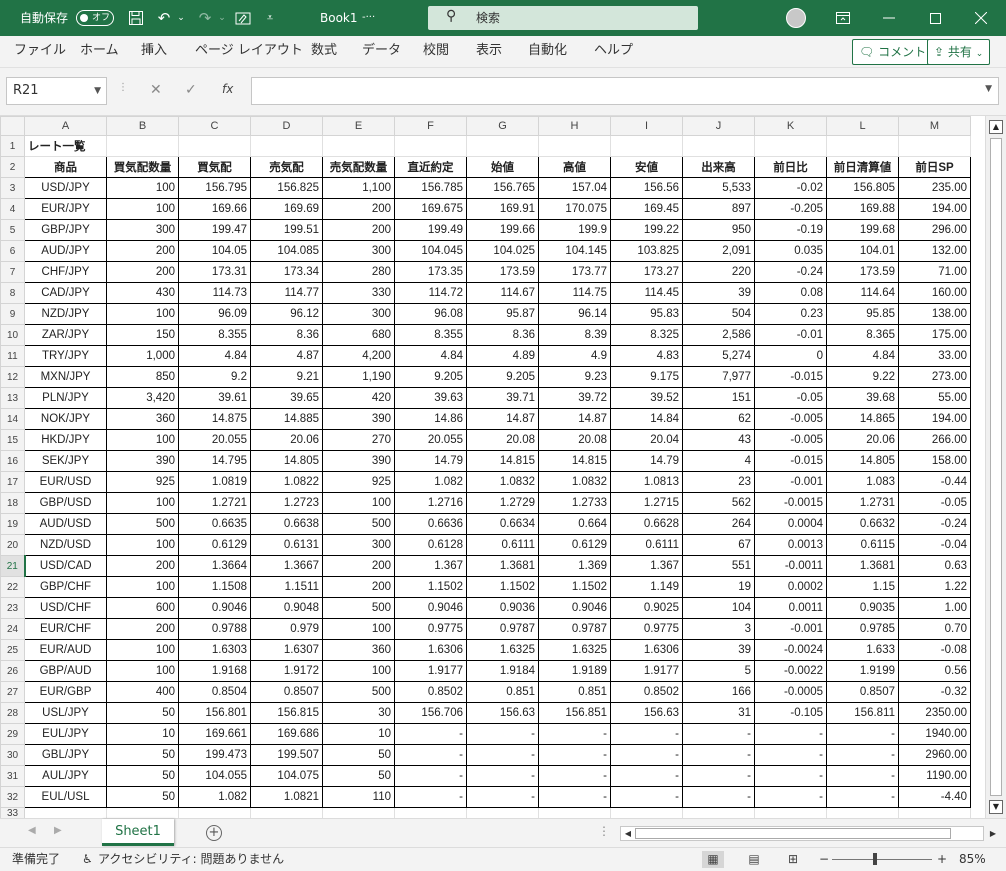 This screenshot has width=1006, height=871. I want to click on cell: CHF/JPY, so click(65, 272).